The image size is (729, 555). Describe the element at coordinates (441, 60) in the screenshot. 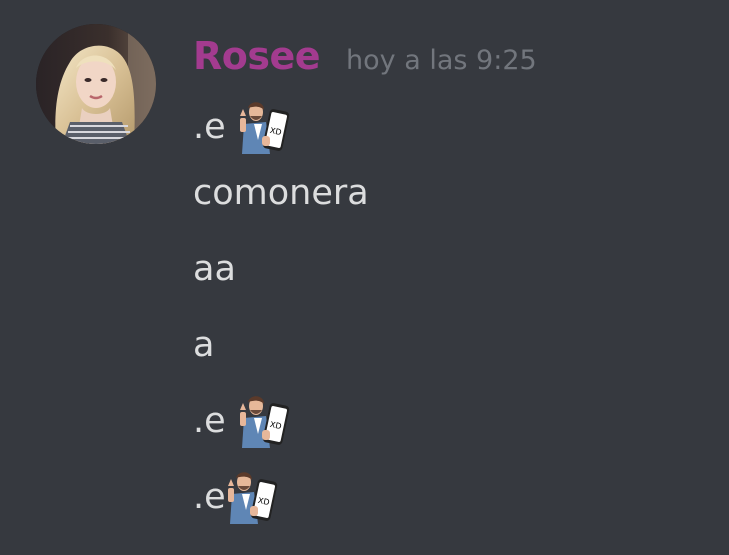

I see `message-timestamp: hoy a las 9:25` at that location.